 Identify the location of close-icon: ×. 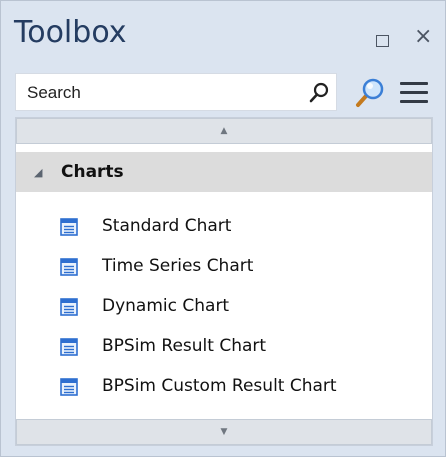
(423, 37).